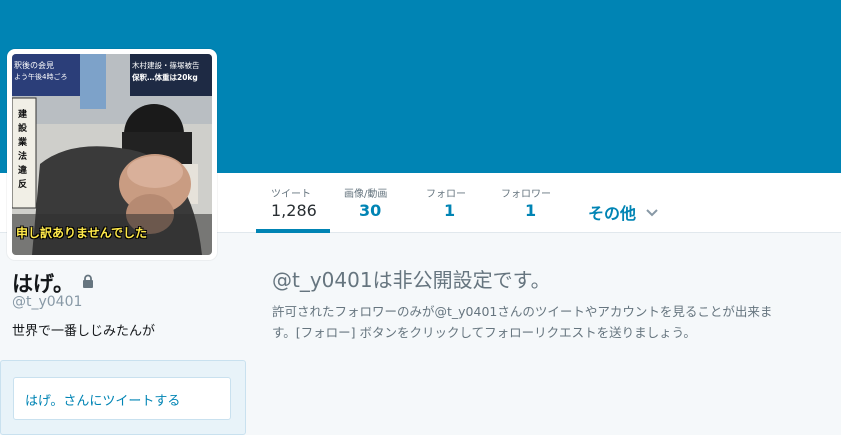 The image size is (841, 435). I want to click on avatar-subtitle: 申し訳ありませんでした, so click(82, 233).